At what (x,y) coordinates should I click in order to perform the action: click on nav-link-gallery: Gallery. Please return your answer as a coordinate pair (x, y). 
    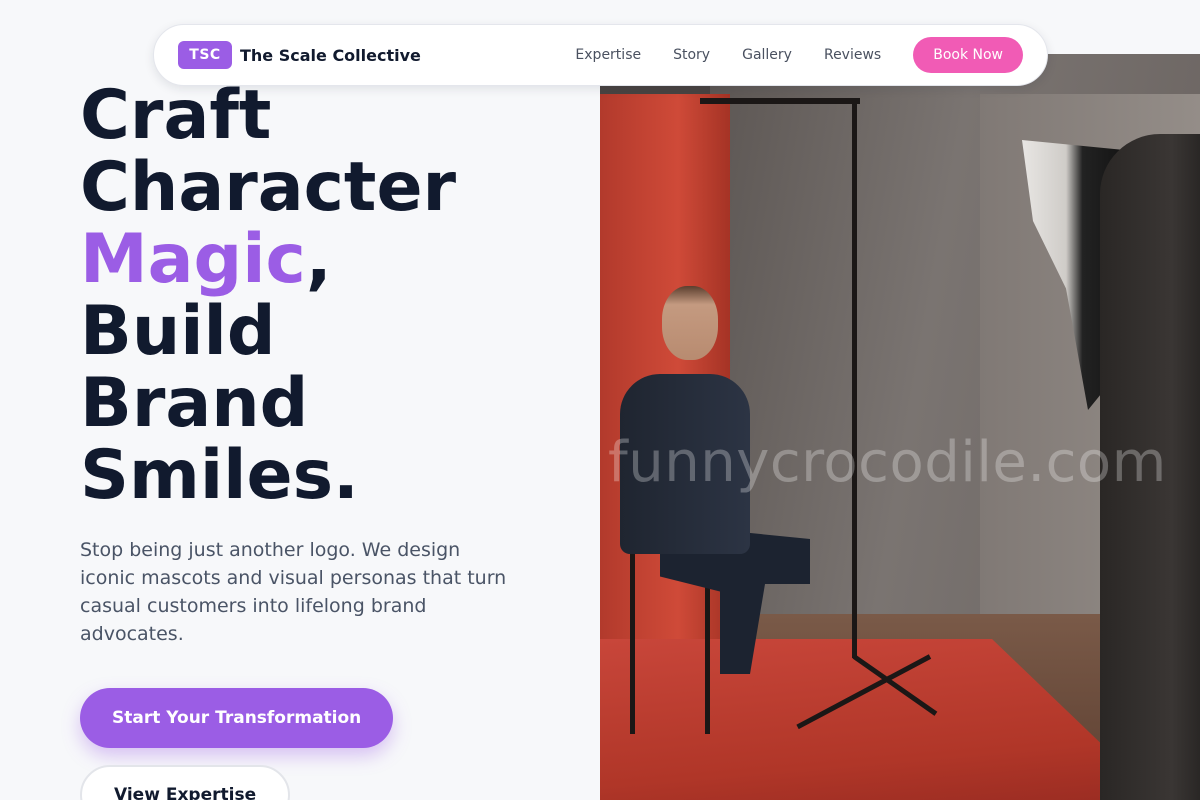
    Looking at the image, I should click on (767, 55).